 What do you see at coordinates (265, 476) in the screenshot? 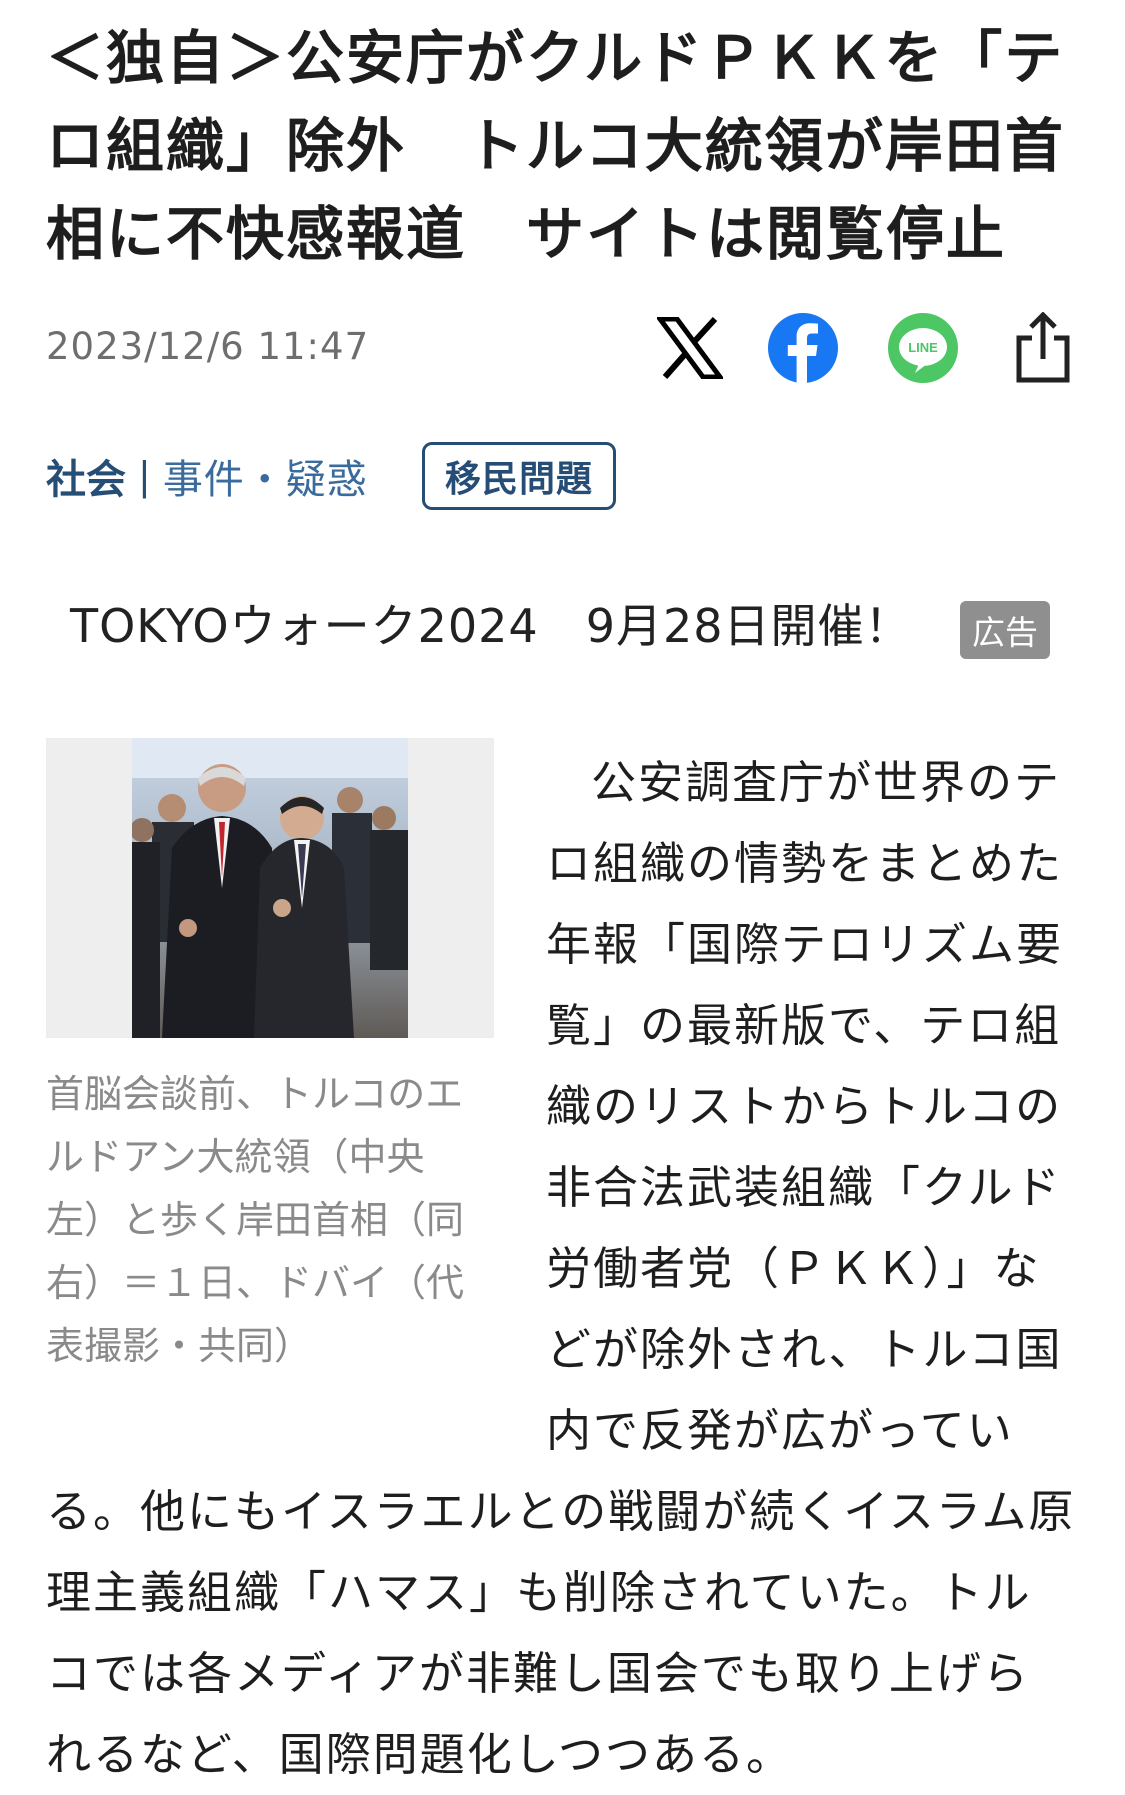
I see `category-link-incidents: 事件・疑惑` at bounding box center [265, 476].